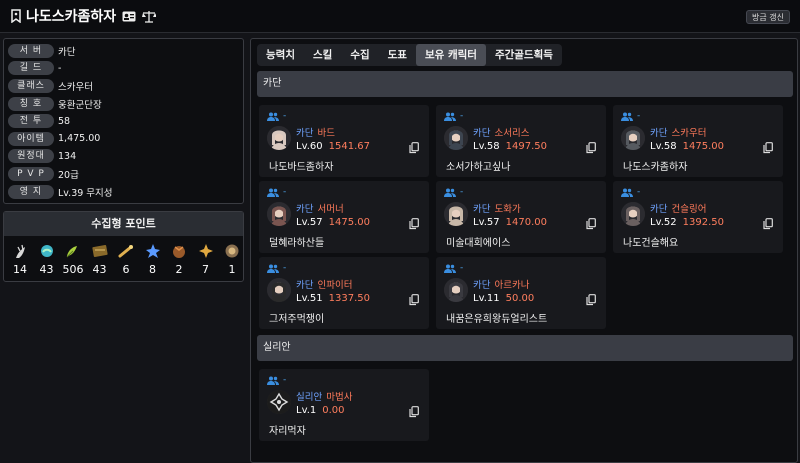  What do you see at coordinates (31, 68) in the screenshot?
I see `info-label: 길 드` at bounding box center [31, 68].